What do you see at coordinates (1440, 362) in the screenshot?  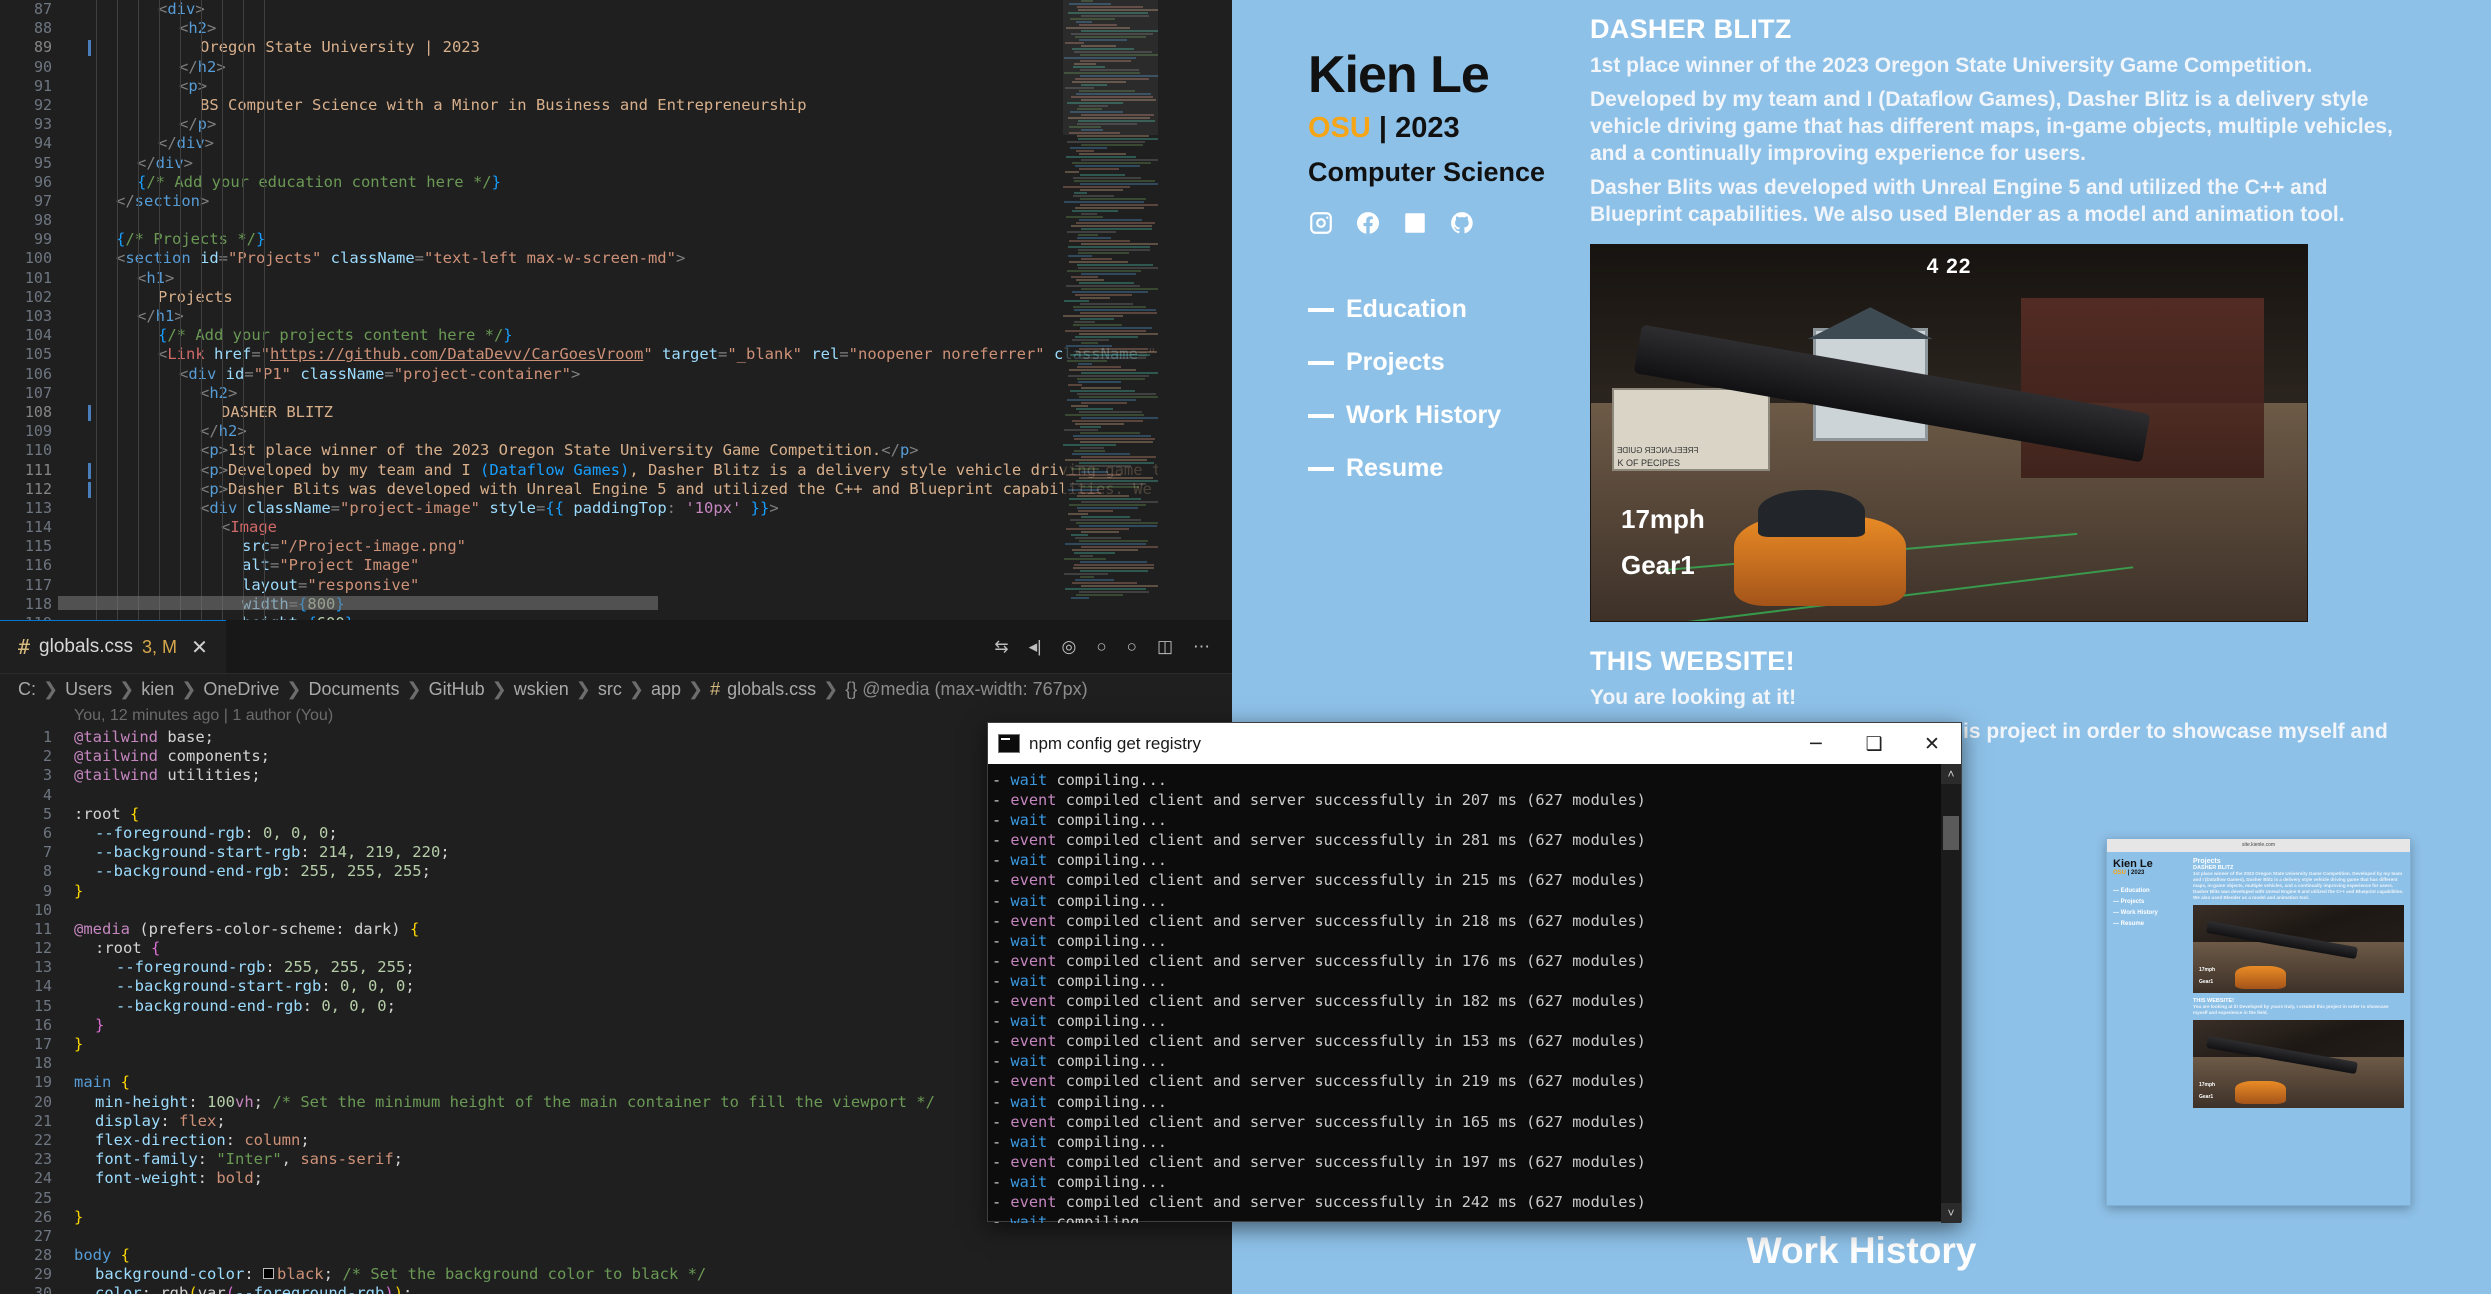 I see `nav-item-projects: Projects` at bounding box center [1440, 362].